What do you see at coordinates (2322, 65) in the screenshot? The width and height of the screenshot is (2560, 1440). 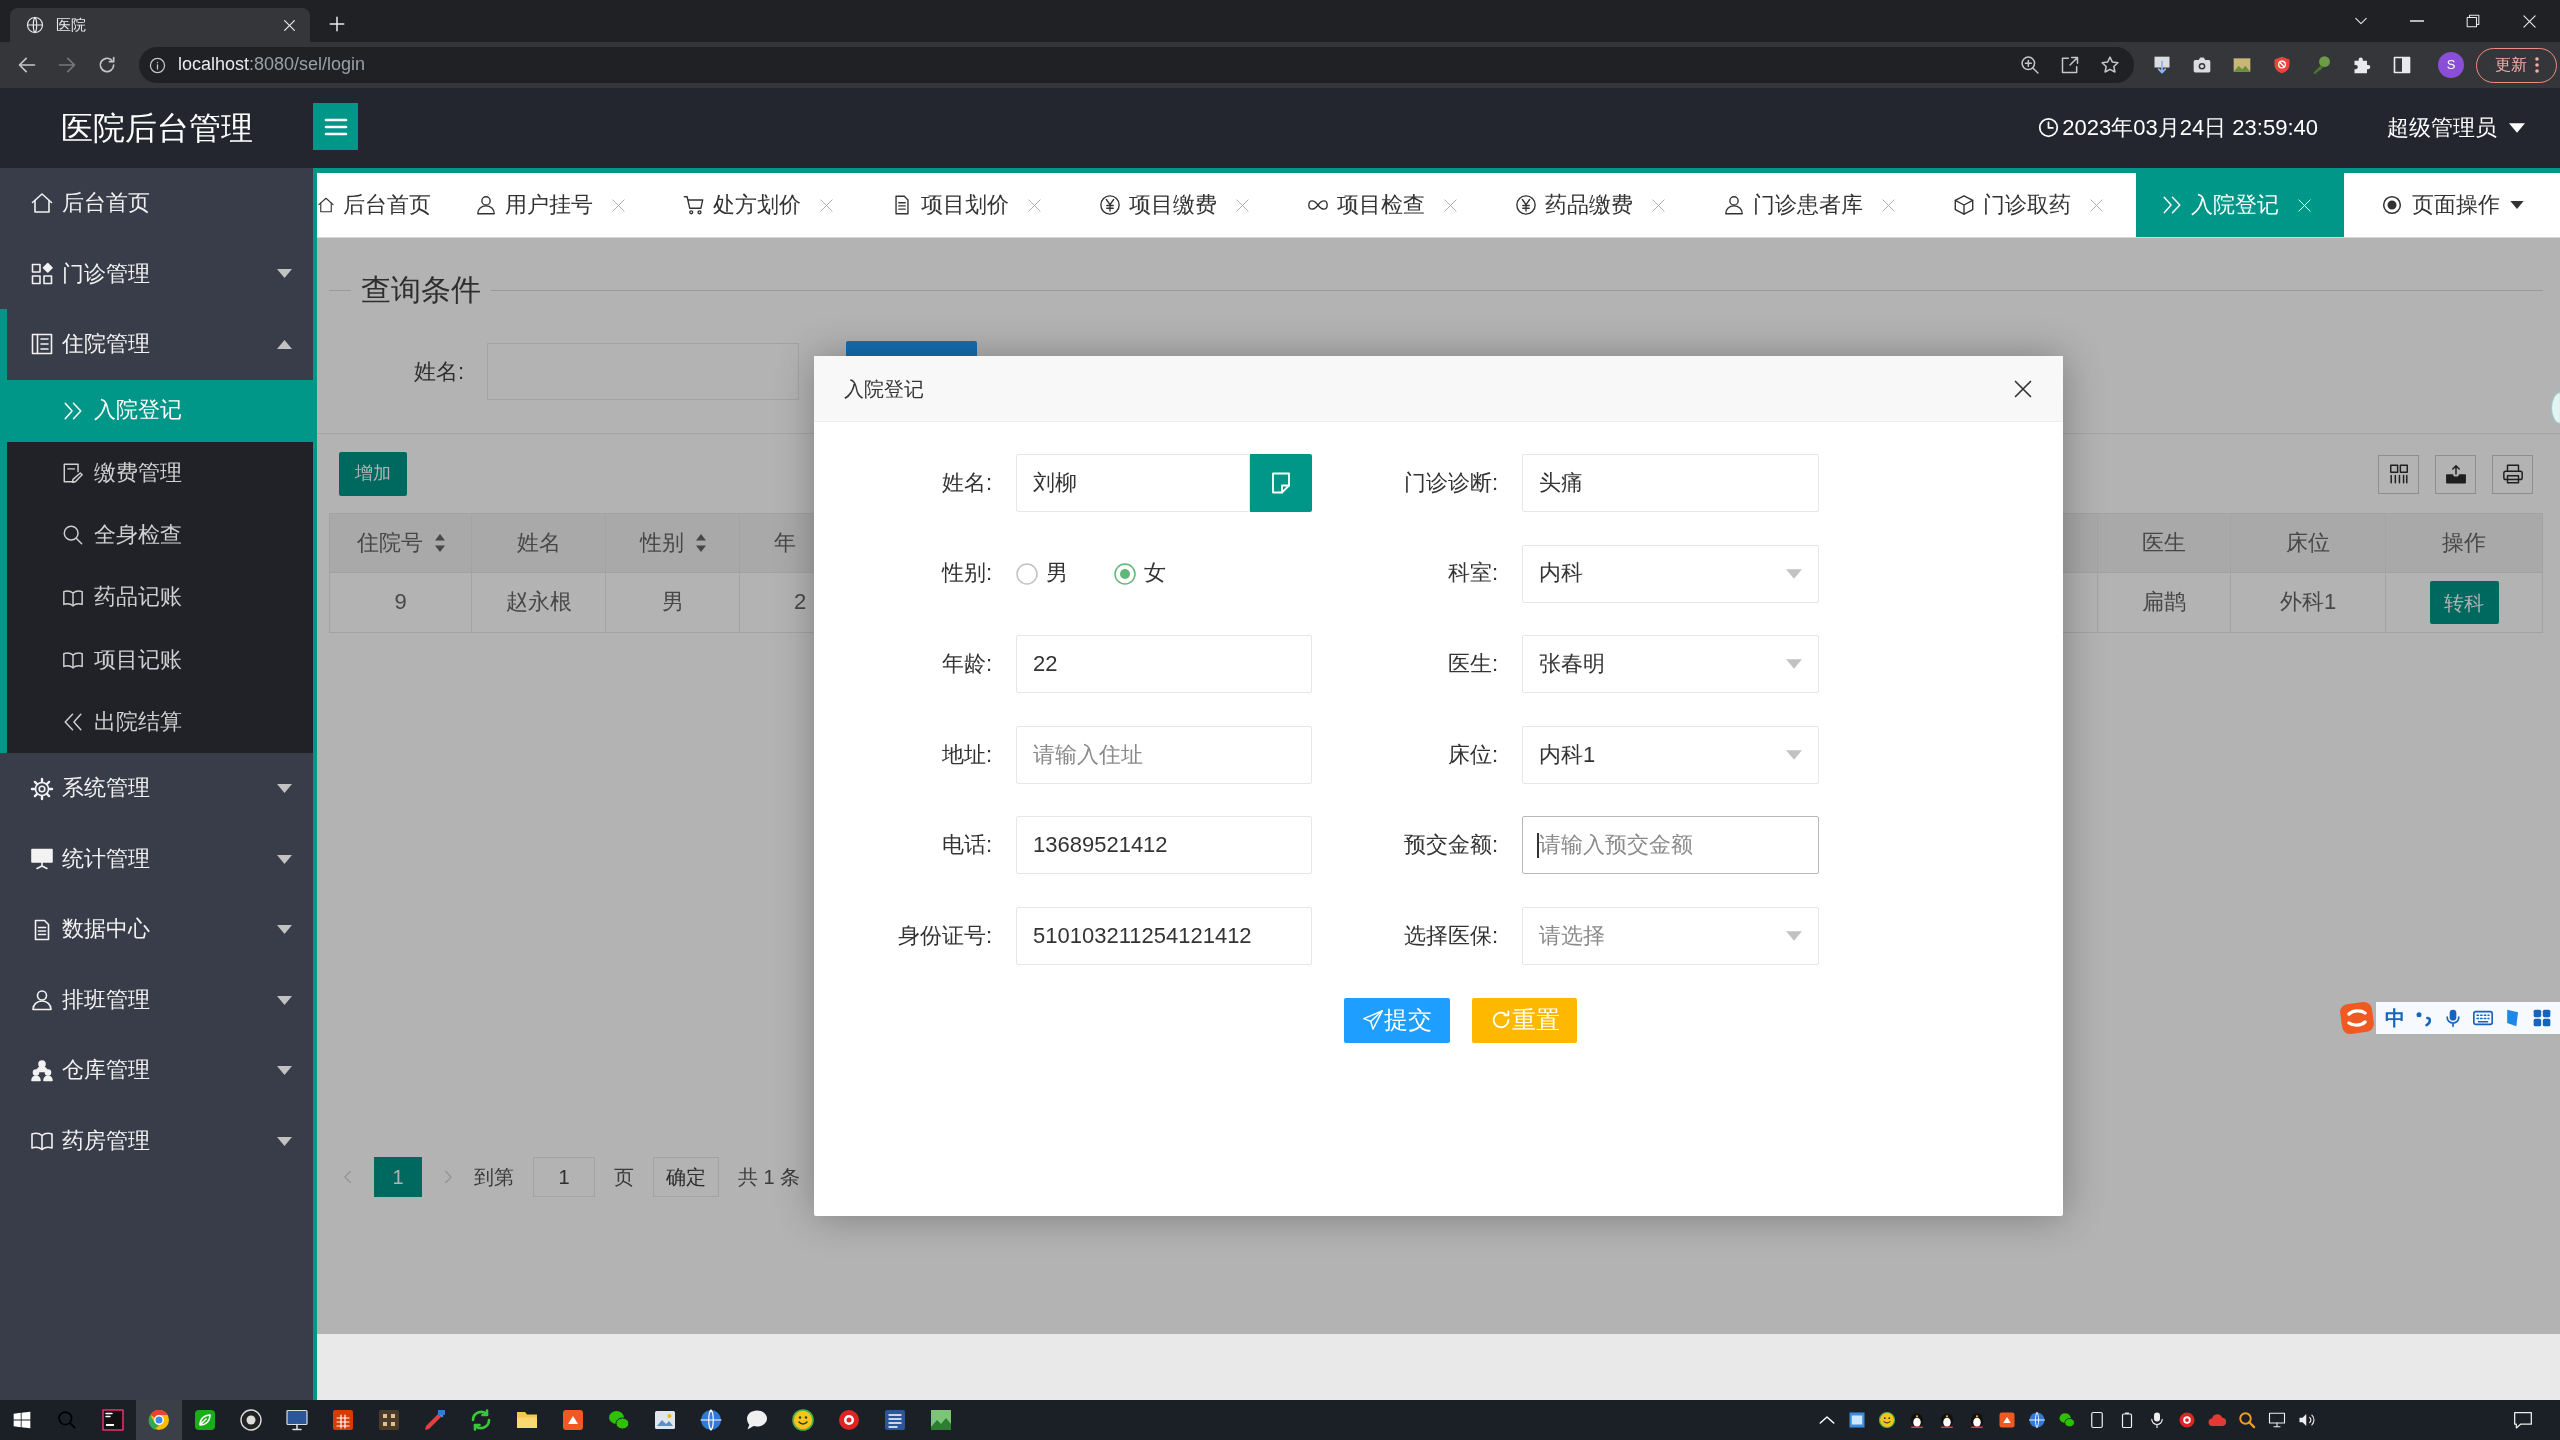 I see `key-icon` at bounding box center [2322, 65].